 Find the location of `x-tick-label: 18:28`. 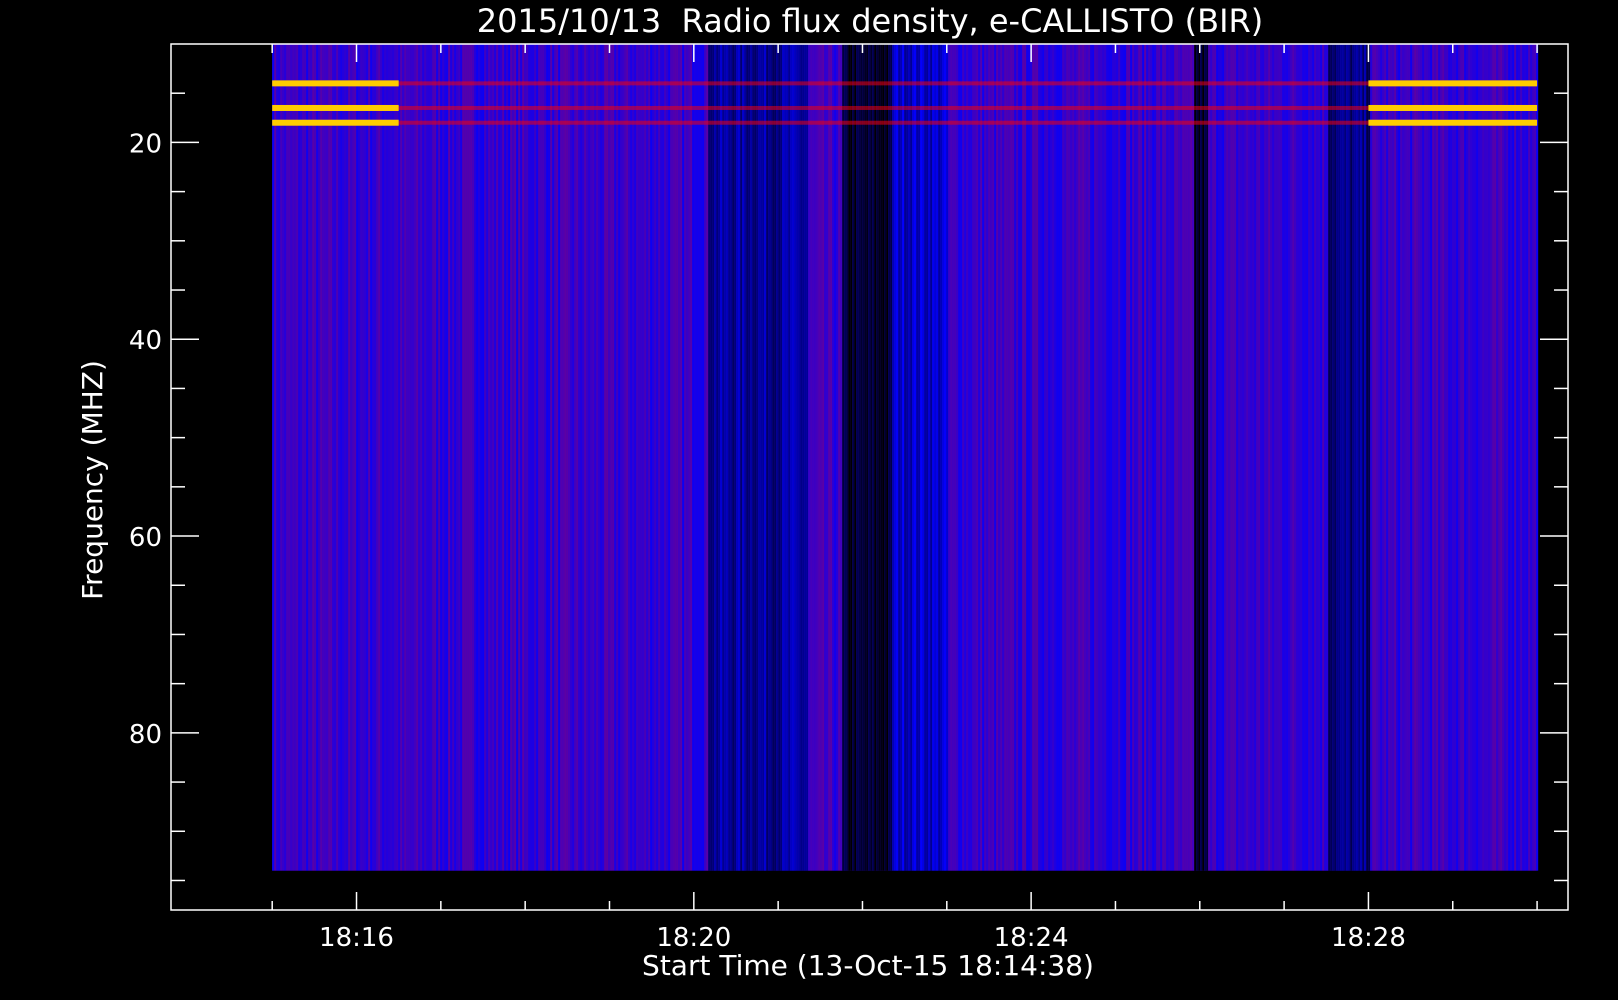

x-tick-label: 18:28 is located at coordinates (1368, 938).